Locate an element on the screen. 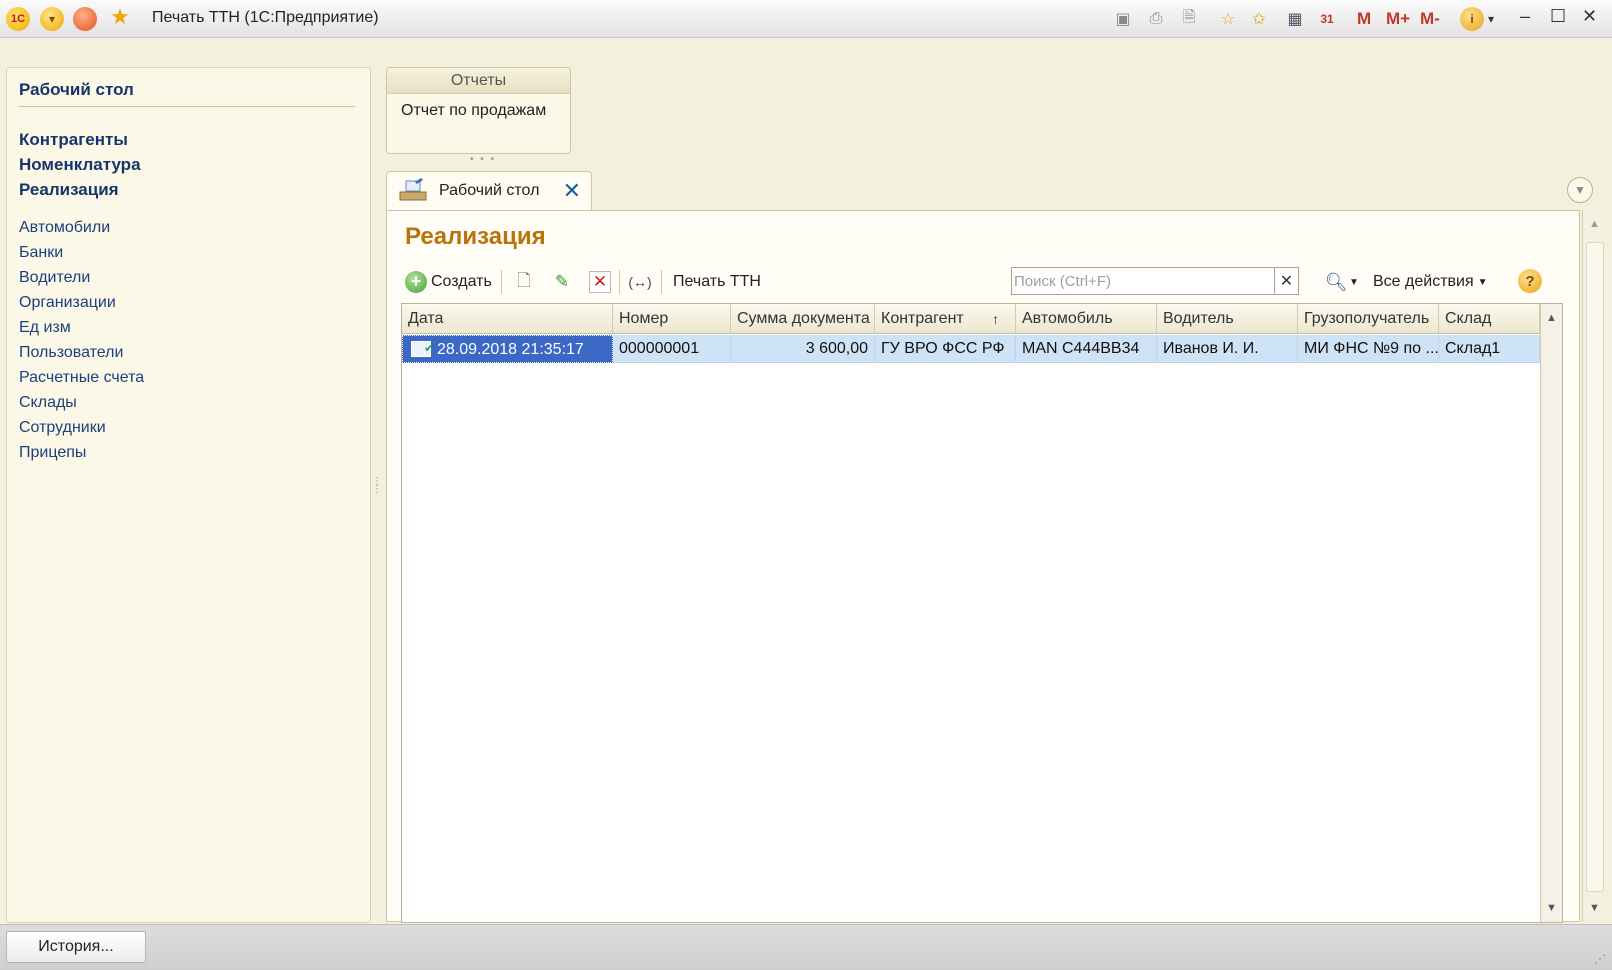  column-number: Номер is located at coordinates (672, 319).